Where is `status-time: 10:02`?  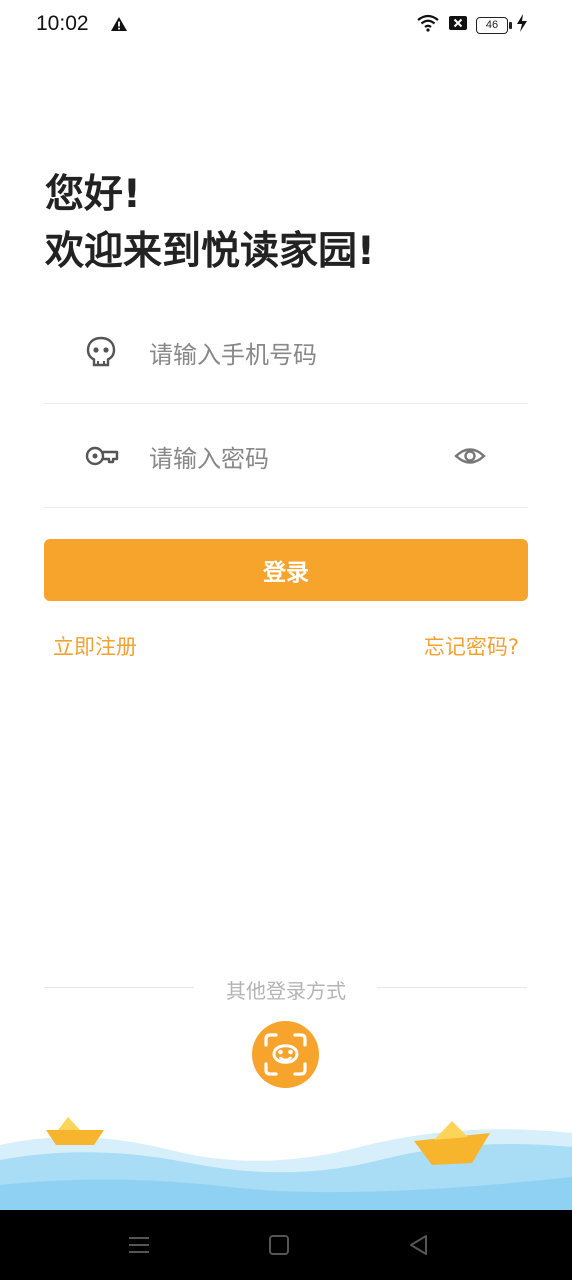 status-time: 10:02 is located at coordinates (62, 23).